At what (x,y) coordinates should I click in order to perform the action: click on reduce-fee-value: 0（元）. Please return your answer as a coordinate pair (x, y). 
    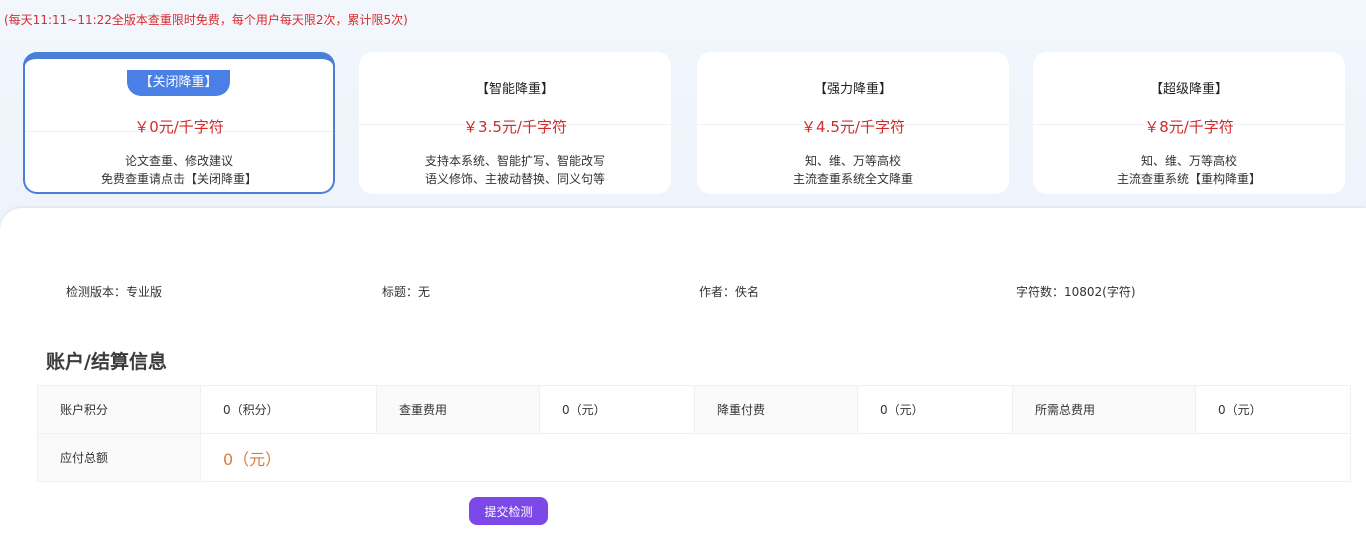
    Looking at the image, I should click on (935, 409).